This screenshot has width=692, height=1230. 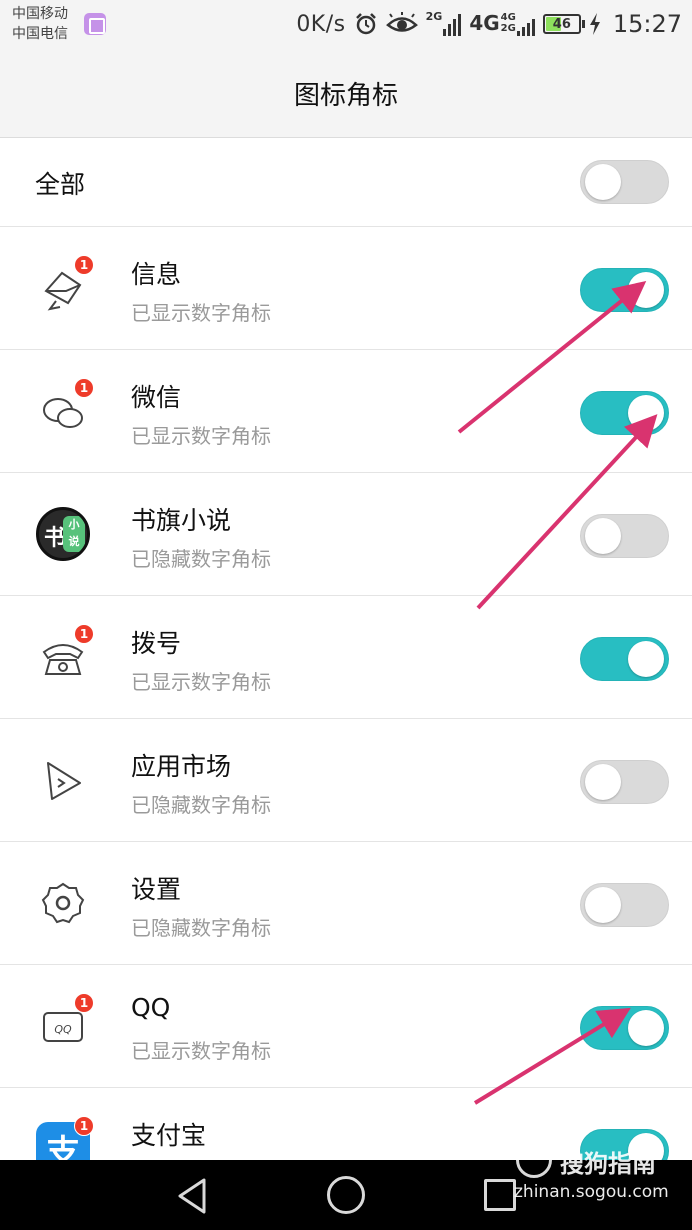 What do you see at coordinates (151, 1007) in the screenshot?
I see `app-name: QQ` at bounding box center [151, 1007].